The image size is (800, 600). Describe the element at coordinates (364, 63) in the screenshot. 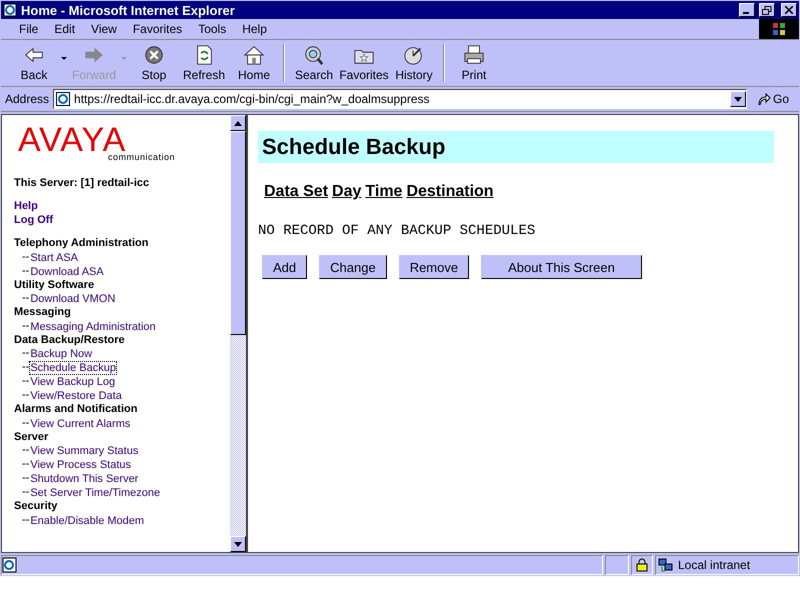

I see `toolbar-button: Favorites` at that location.